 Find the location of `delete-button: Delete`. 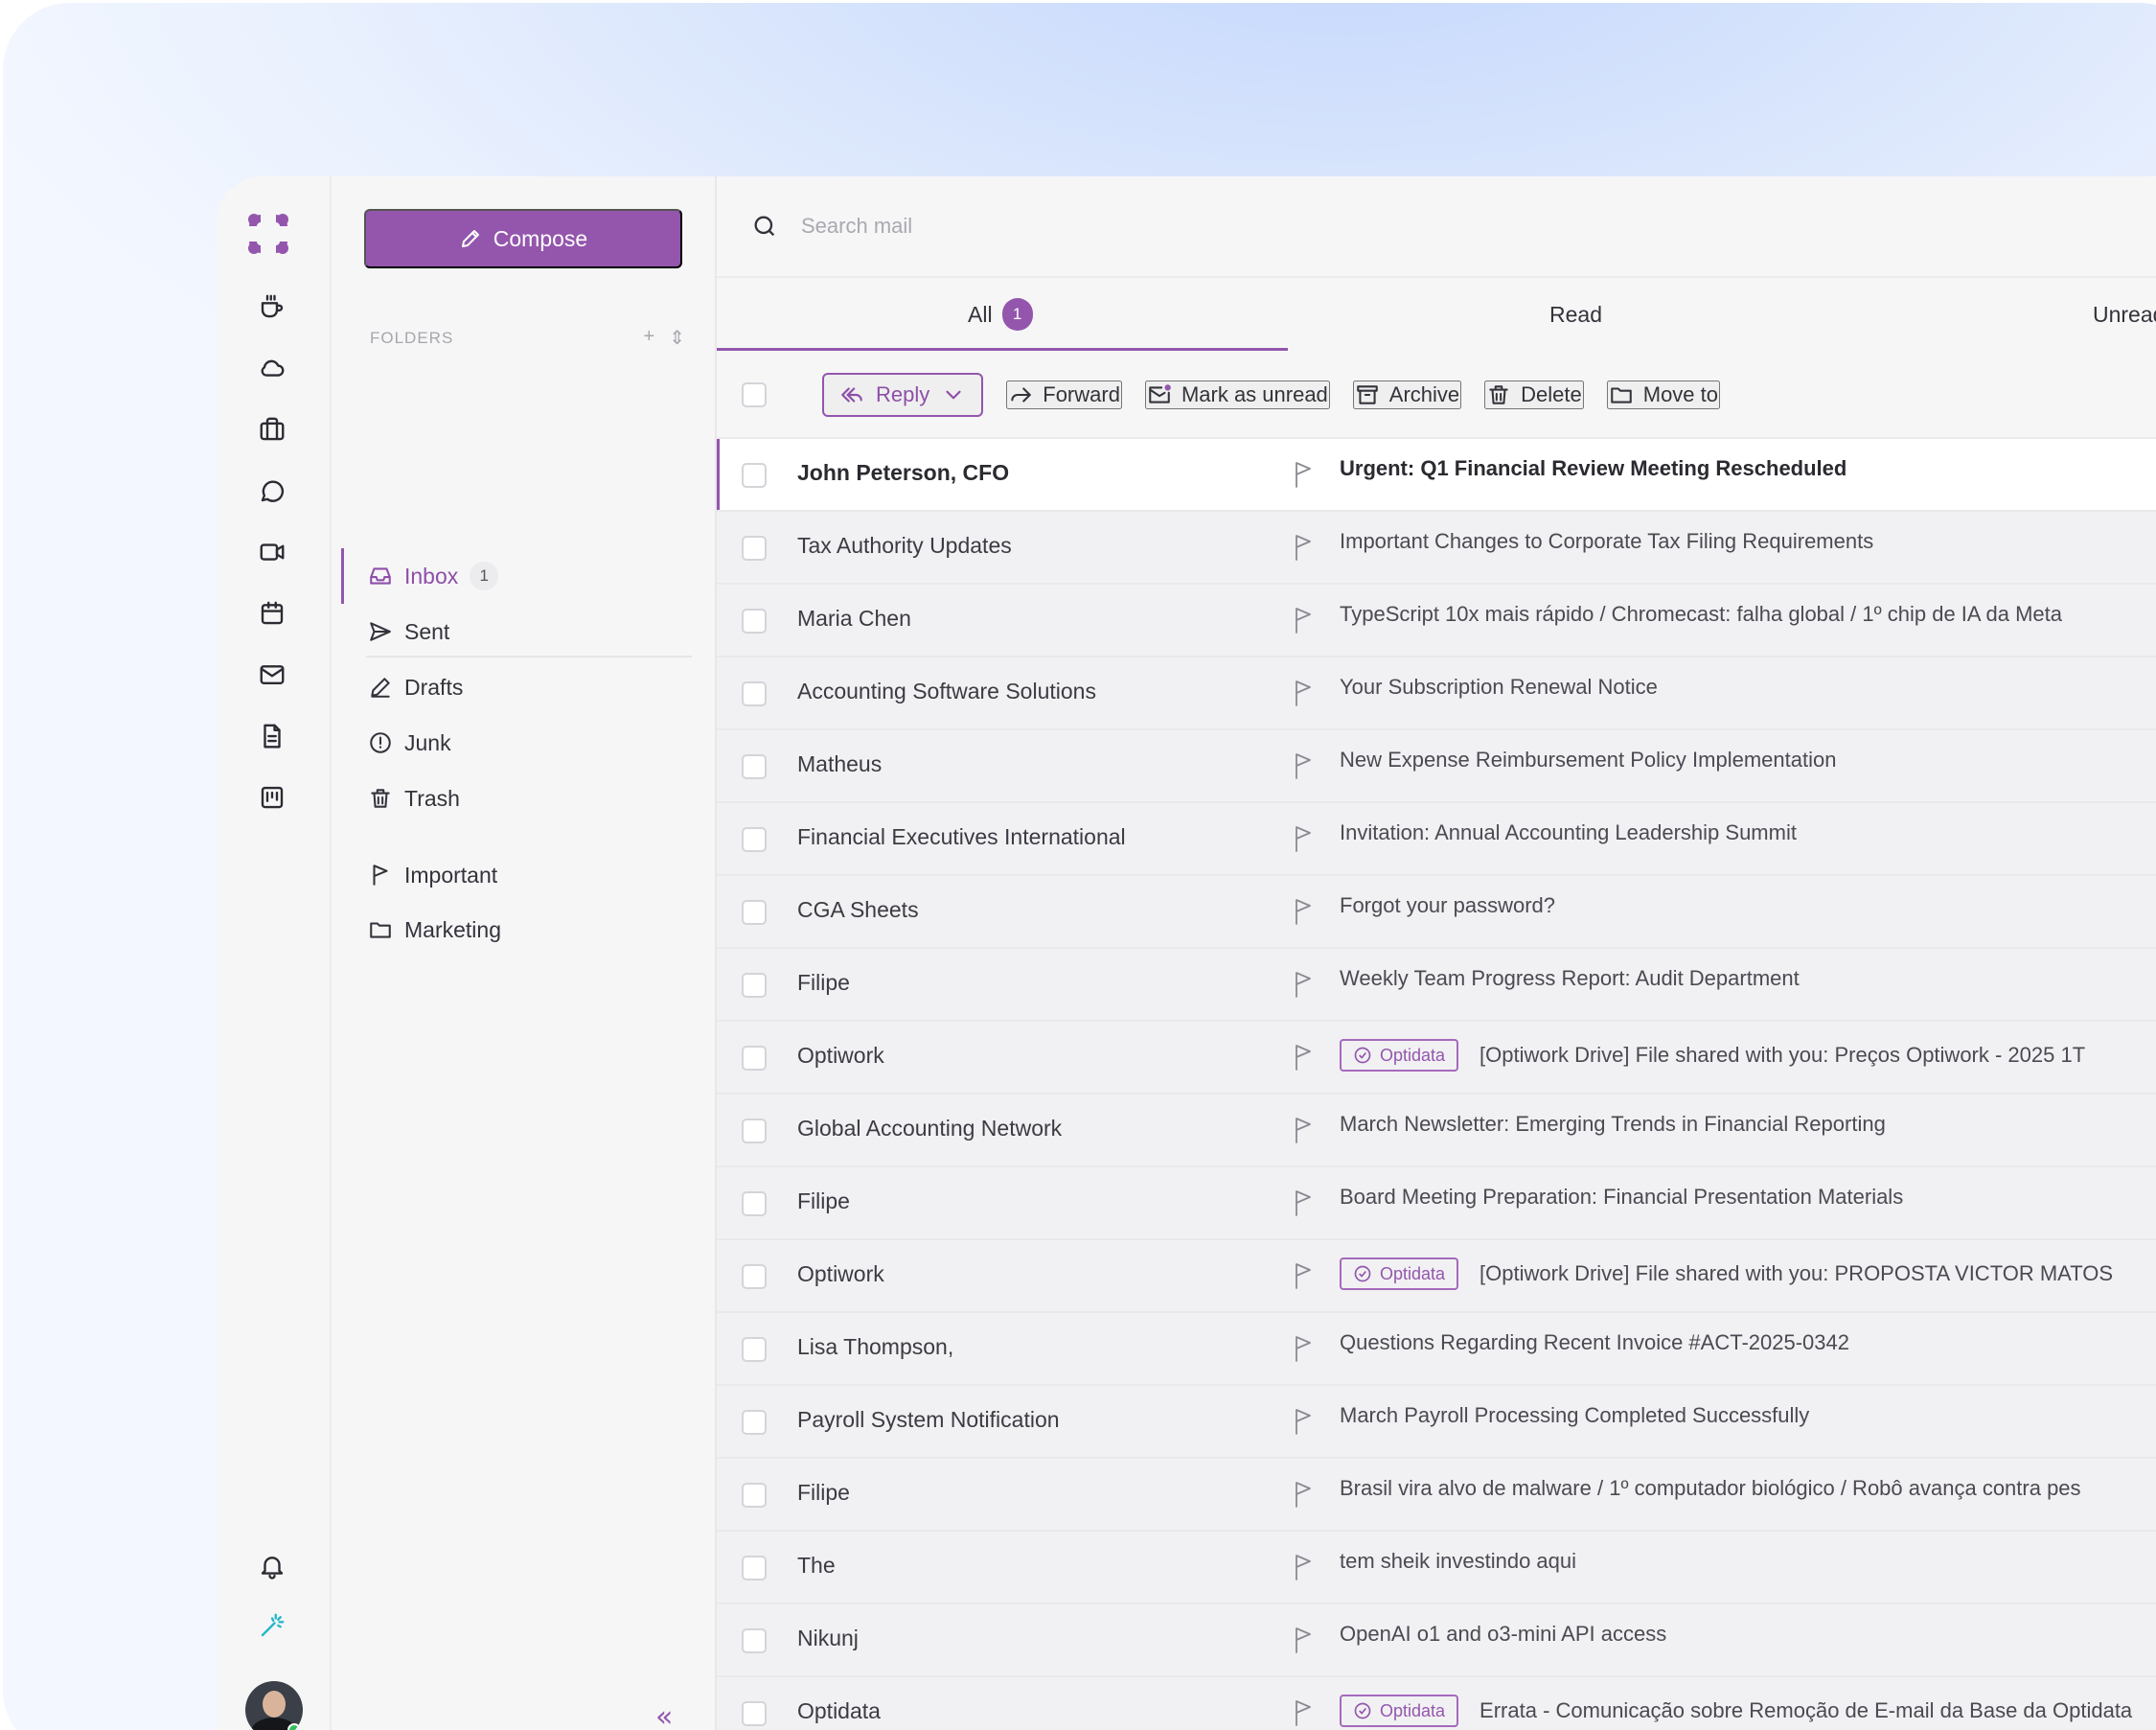

delete-button: Delete is located at coordinates (1534, 395).